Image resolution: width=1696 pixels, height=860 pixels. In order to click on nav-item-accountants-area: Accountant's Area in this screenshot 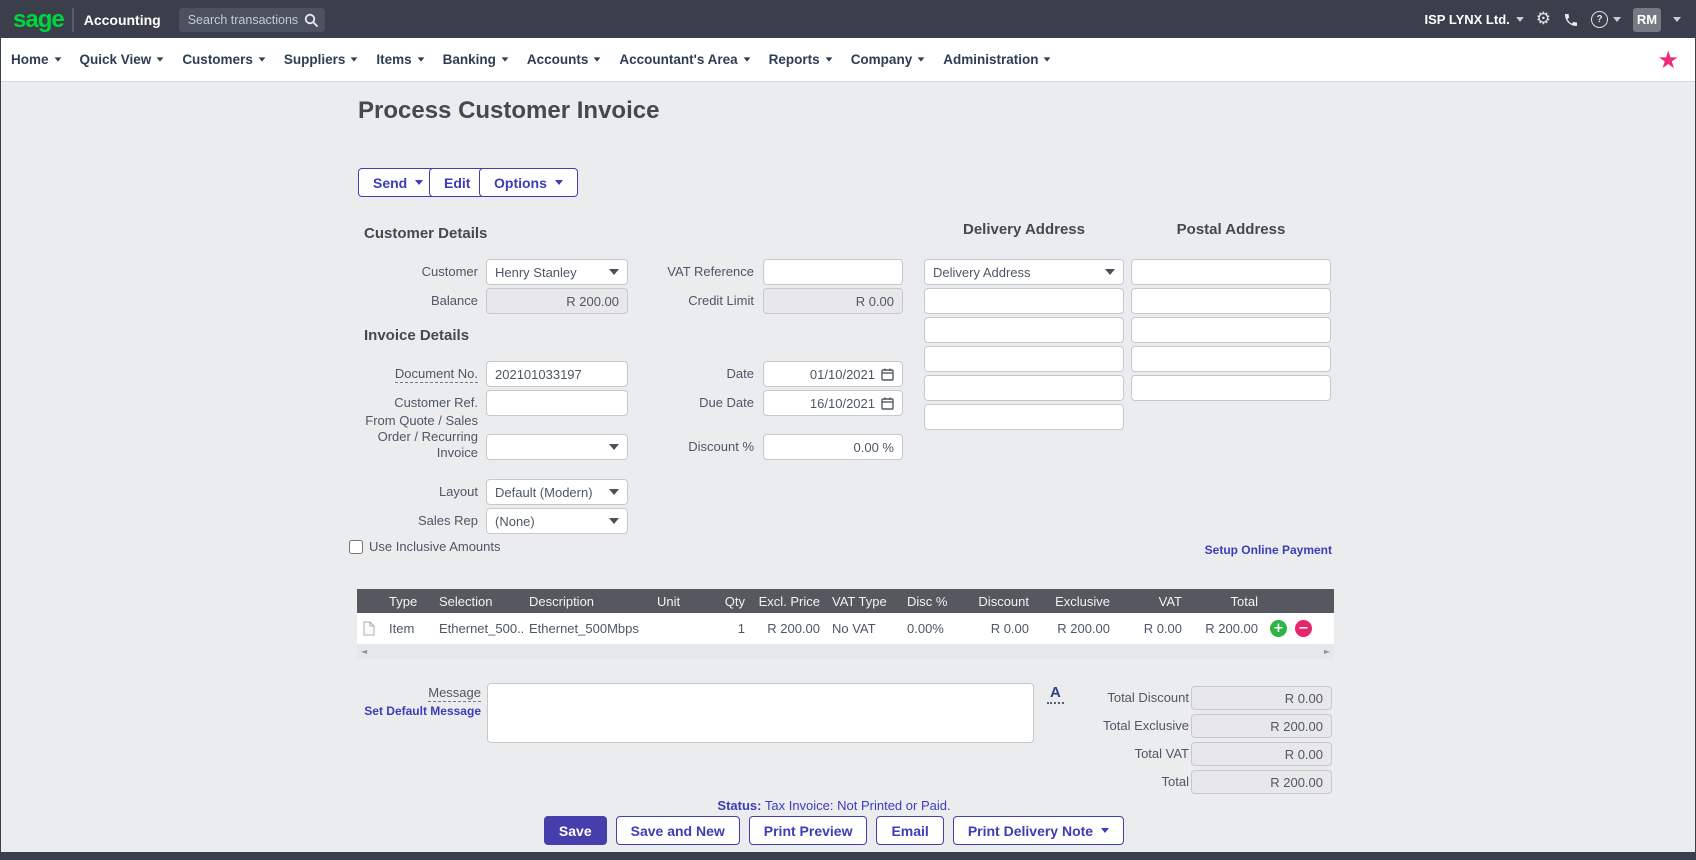, I will do `click(685, 59)`.